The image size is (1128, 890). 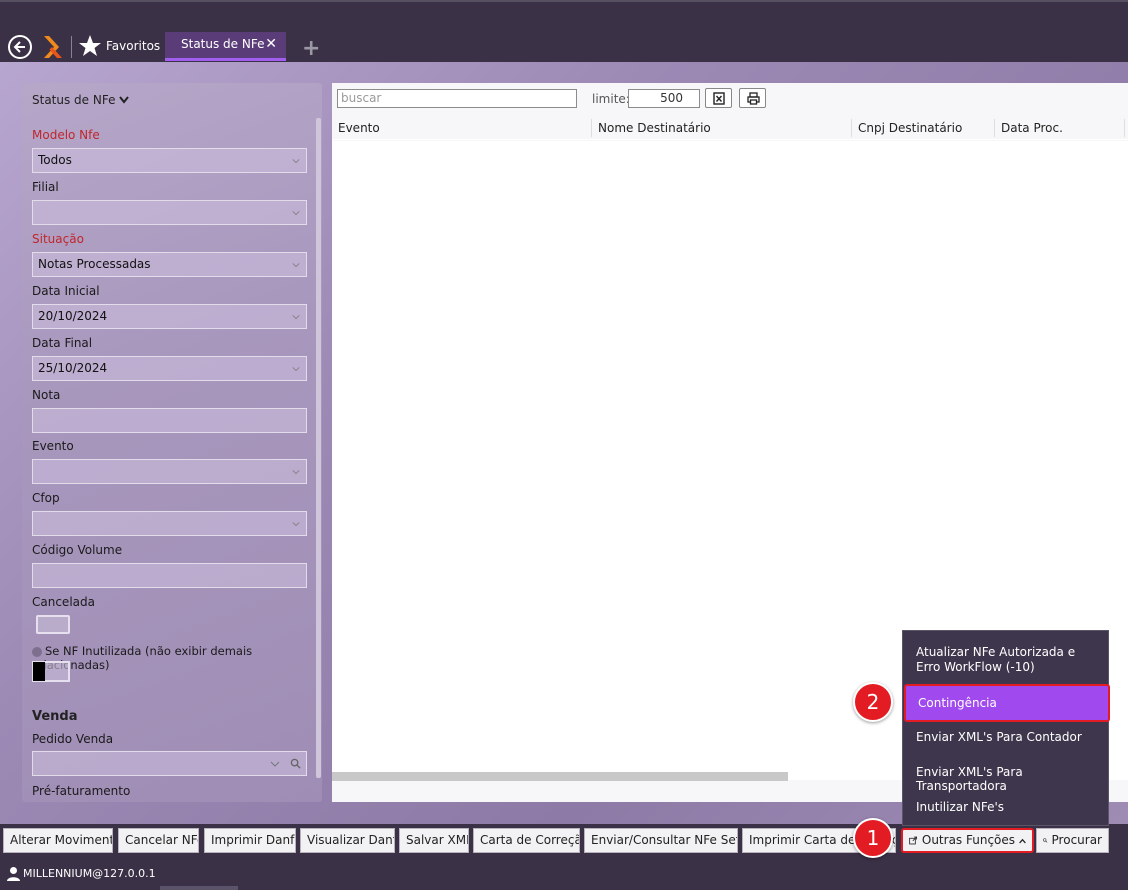 I want to click on menu-item-inutilizar-nfe: Inutilizar NFe's, so click(x=1005, y=807).